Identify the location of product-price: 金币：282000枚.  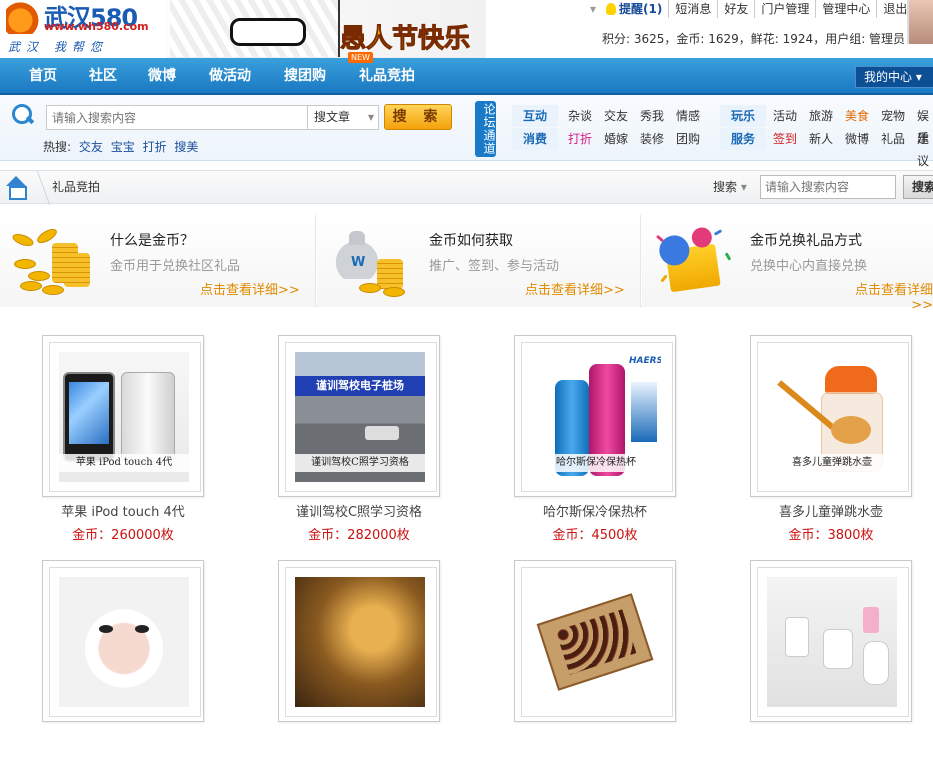
(359, 535).